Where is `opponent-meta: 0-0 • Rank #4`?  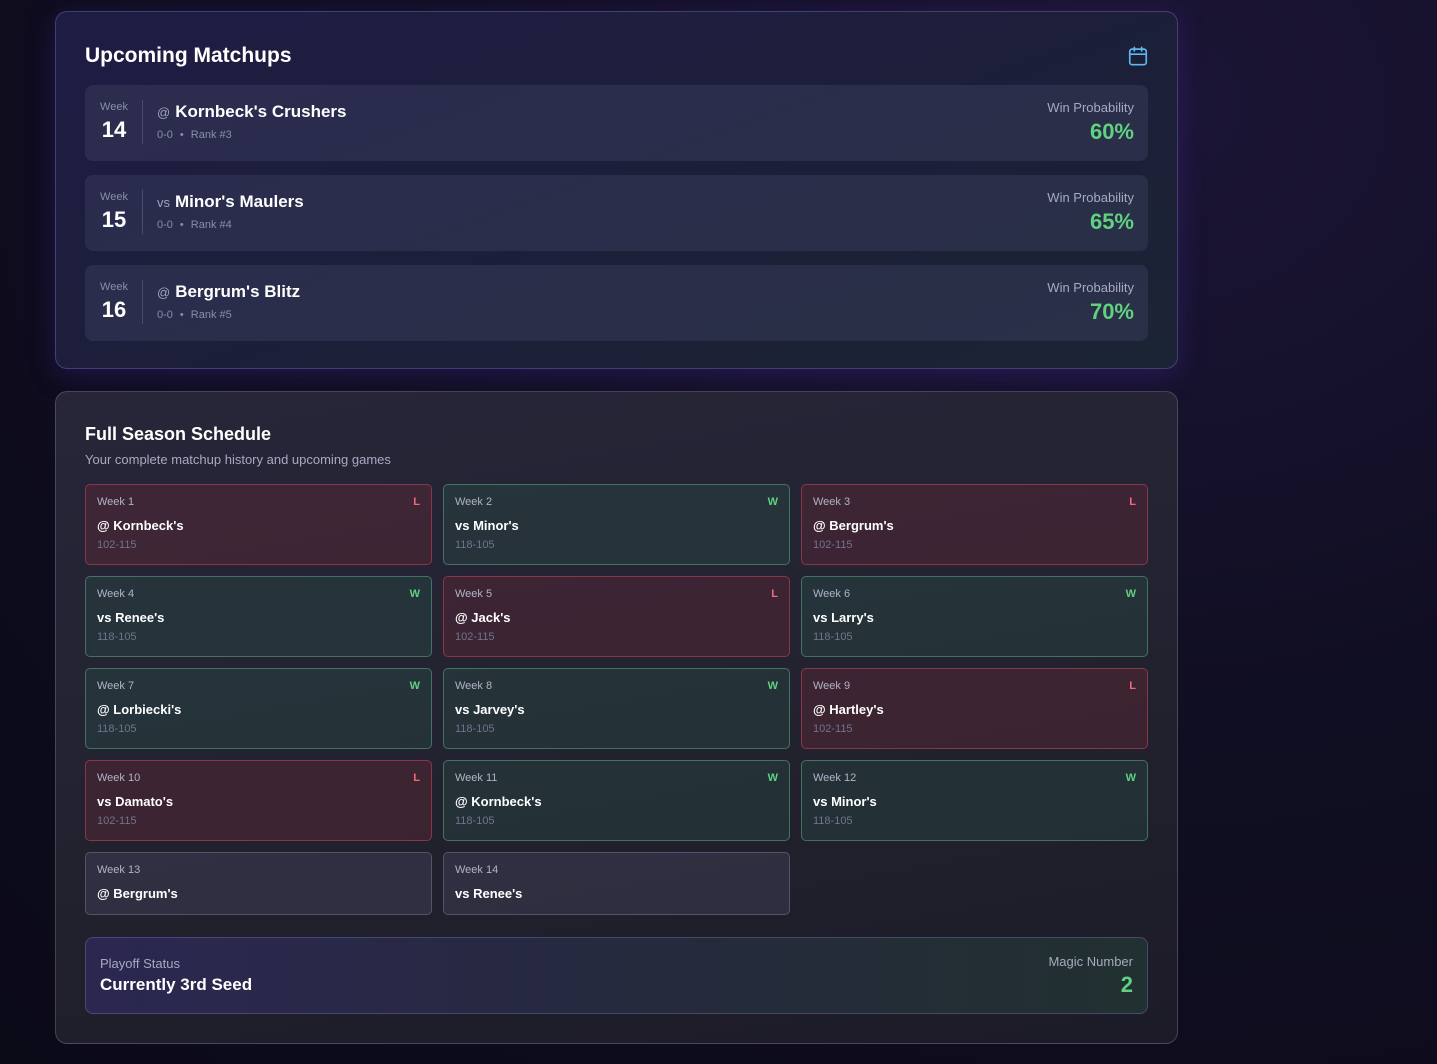 opponent-meta: 0-0 • Rank #4 is located at coordinates (194, 225).